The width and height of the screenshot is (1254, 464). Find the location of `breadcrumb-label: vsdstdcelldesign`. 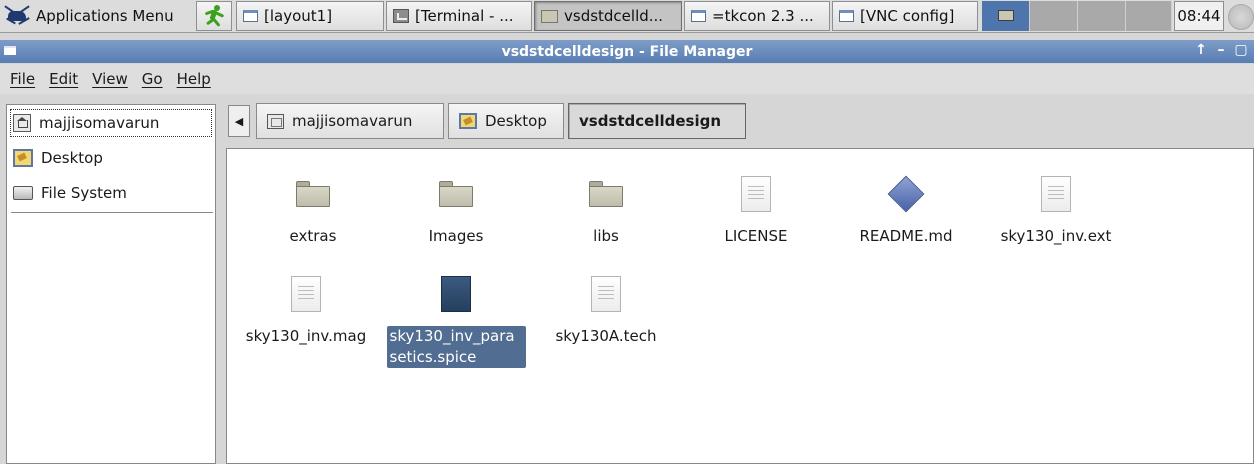

breadcrumb-label: vsdstdcelldesign is located at coordinates (650, 121).